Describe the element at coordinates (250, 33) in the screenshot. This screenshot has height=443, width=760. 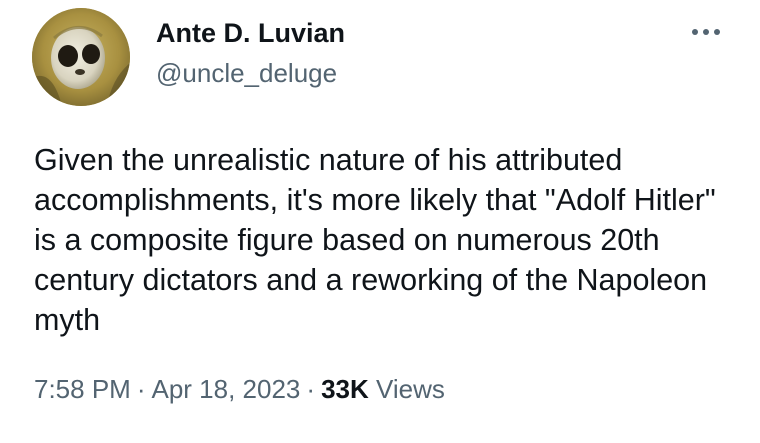
I see `author-display-name: Ante D. Luvian` at that location.